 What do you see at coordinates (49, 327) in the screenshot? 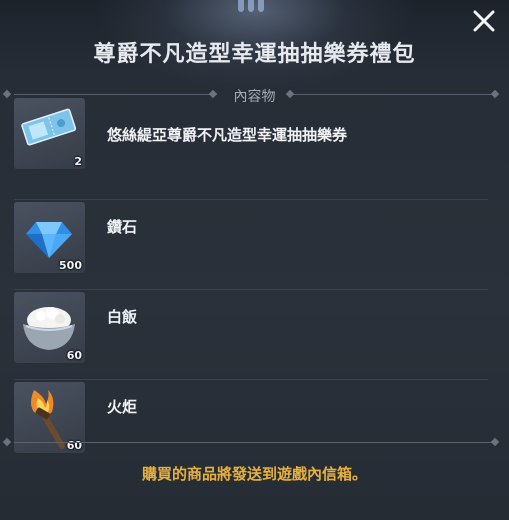
I see `rice-bowl-icon: 60` at bounding box center [49, 327].